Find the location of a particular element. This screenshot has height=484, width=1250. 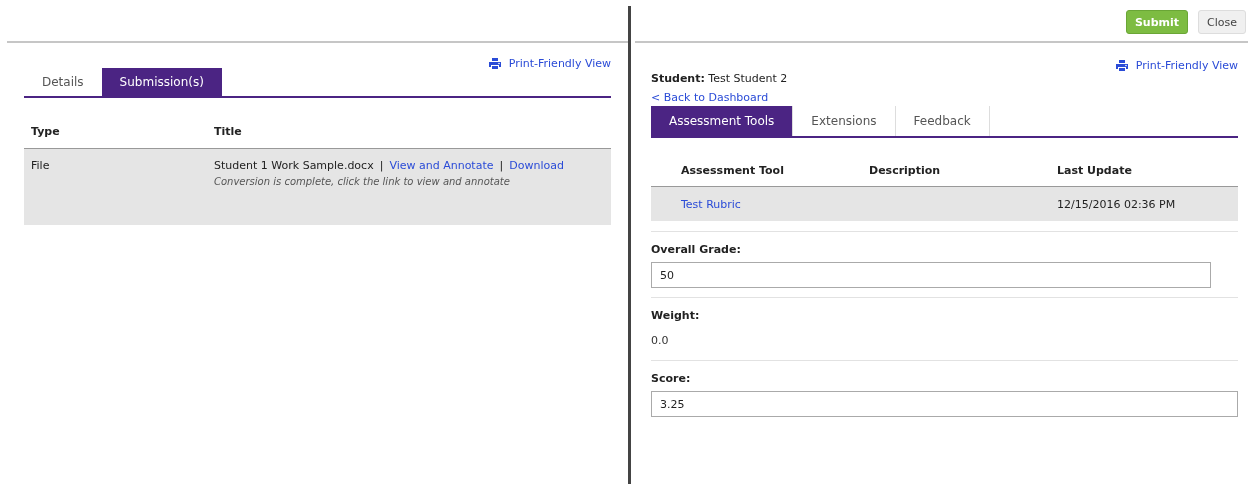

column-header: Type is located at coordinates (46, 131).